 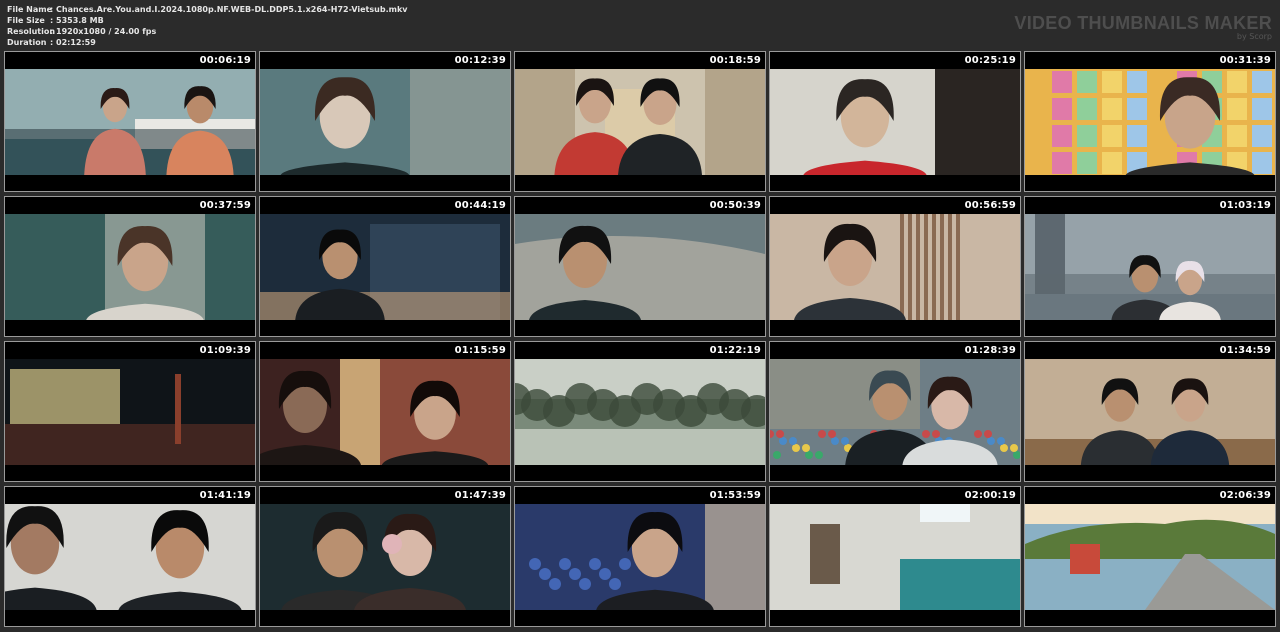 I want to click on timestamp-label: 00:37:59, so click(x=225, y=205).